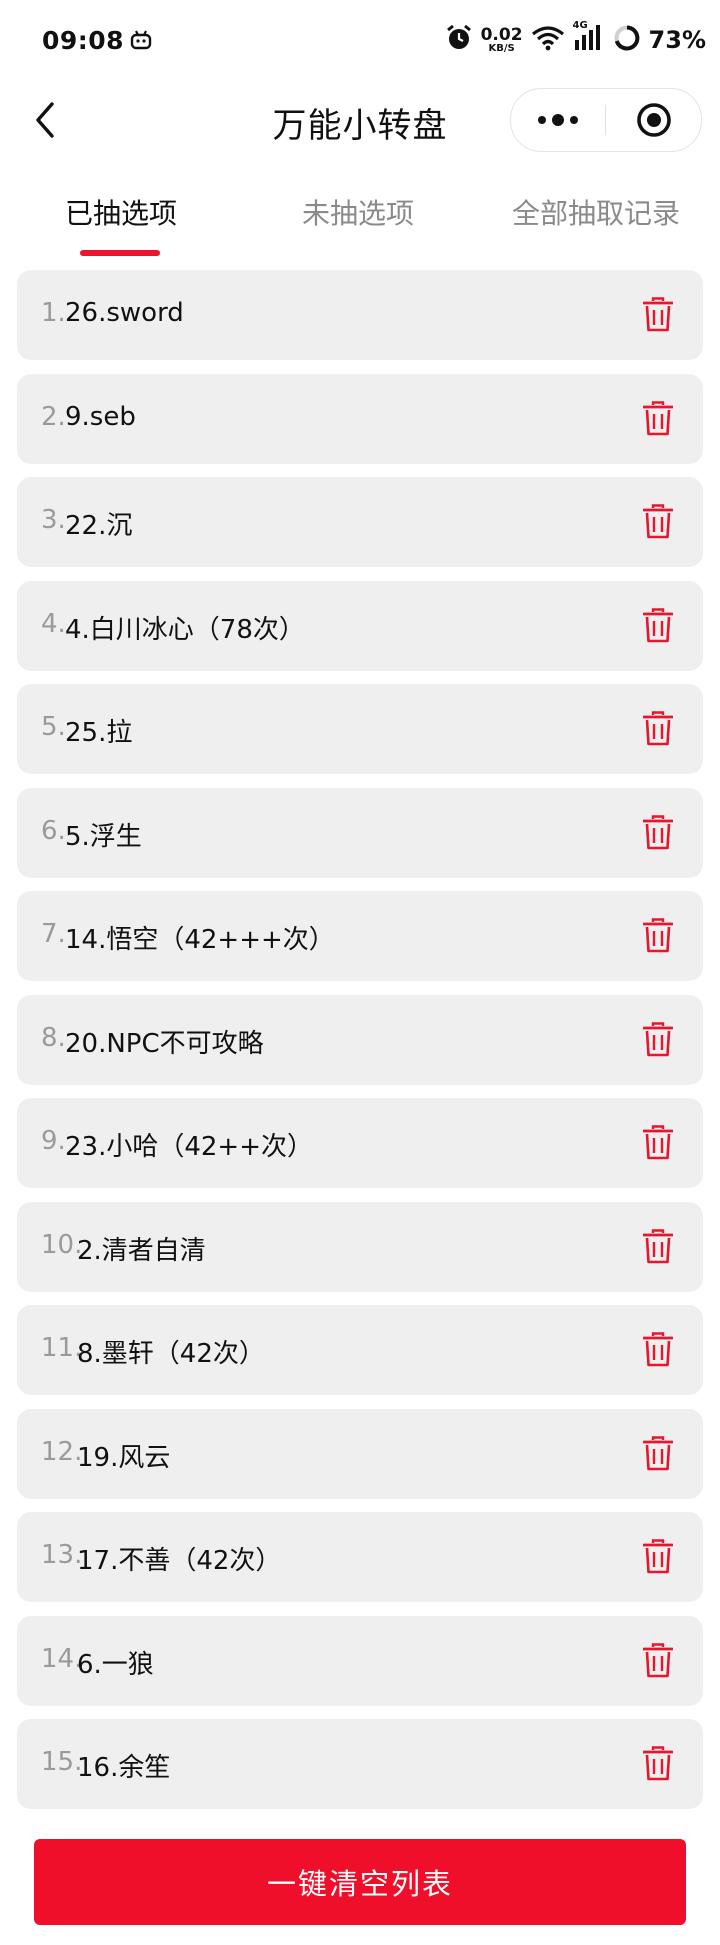  I want to click on list-item: 13. 17.不善（42次）, so click(360, 1557).